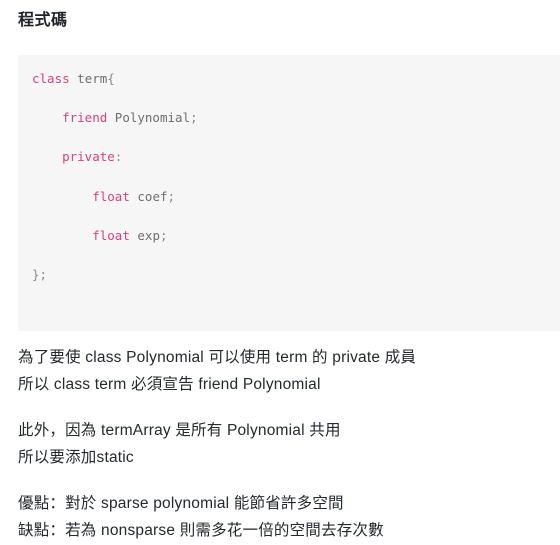 The height and width of the screenshot is (545, 560). I want to click on code-token-kw: private, so click(88, 157).